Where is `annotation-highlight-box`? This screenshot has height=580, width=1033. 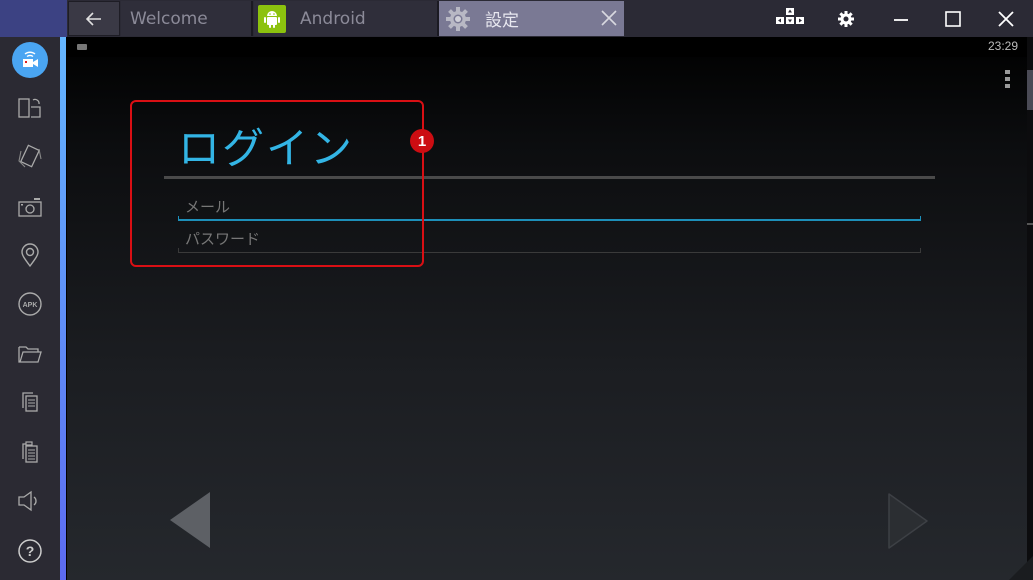
annotation-highlight-box is located at coordinates (277, 183).